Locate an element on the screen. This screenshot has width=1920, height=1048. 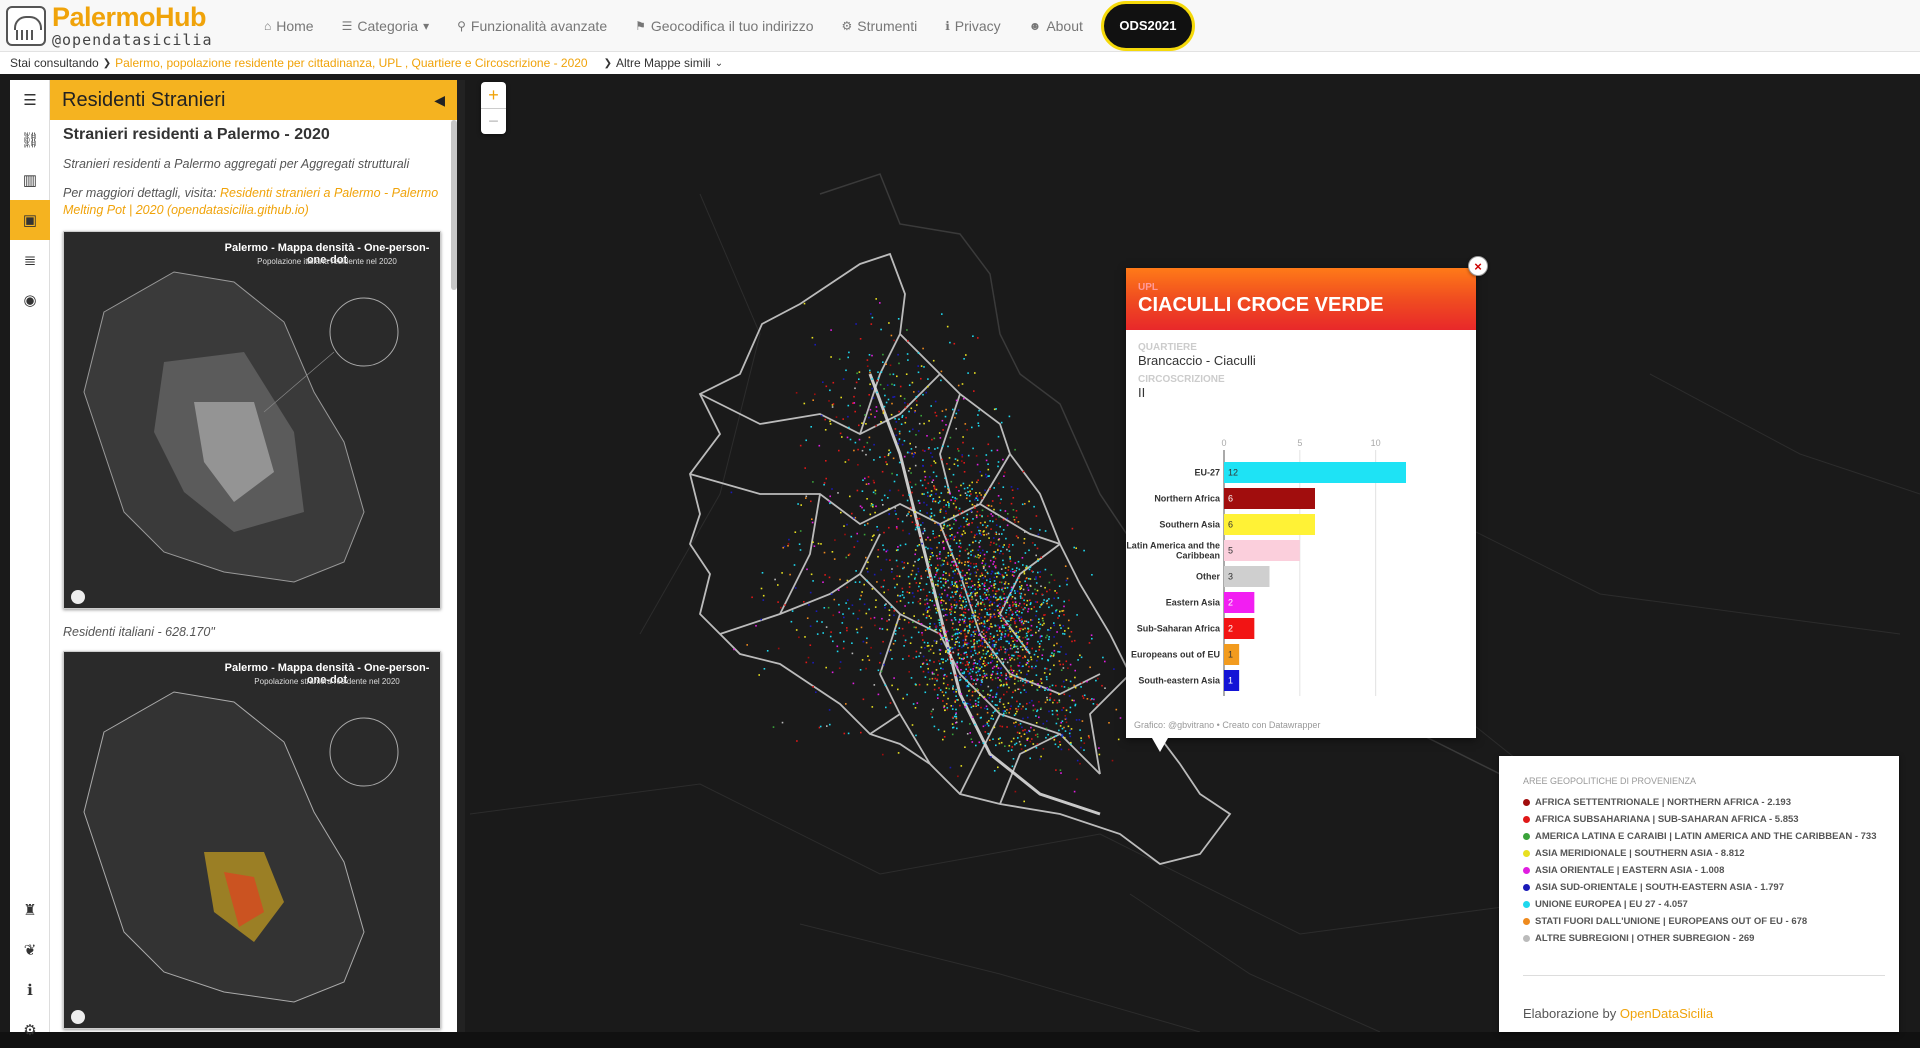
chart-category-label: Northern Africa is located at coordinates (1187, 499).